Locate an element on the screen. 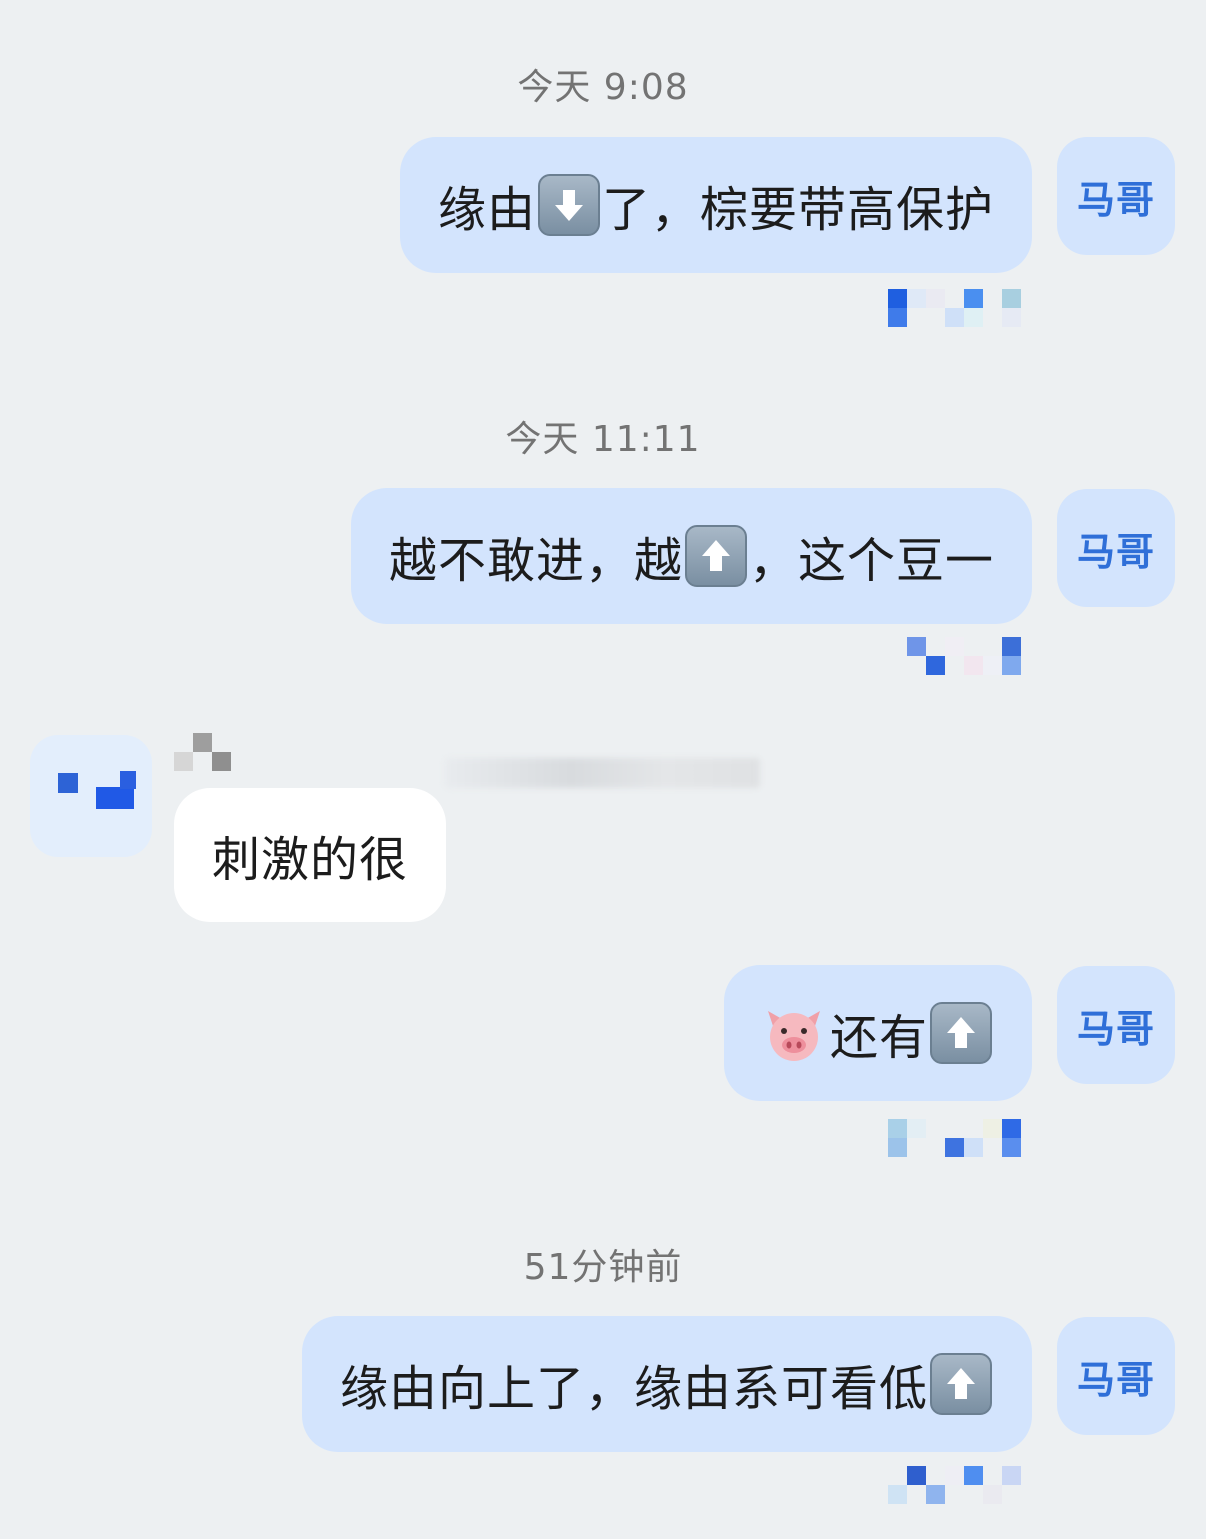  message-bubble-self: 缘由向上了，缘由系可看低 is located at coordinates (666, 1384).